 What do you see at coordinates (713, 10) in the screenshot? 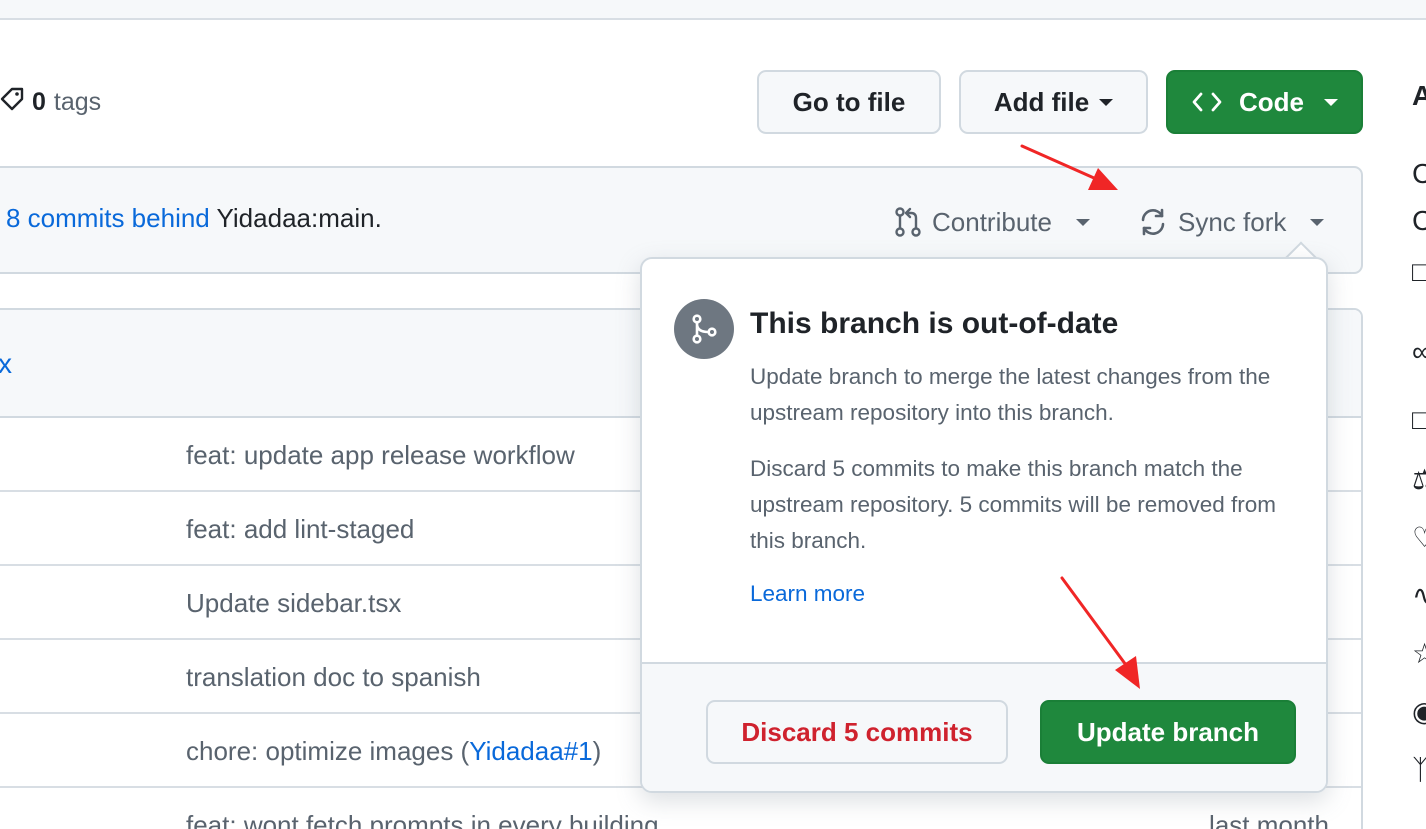
I see `repo-nav-strip` at bounding box center [713, 10].